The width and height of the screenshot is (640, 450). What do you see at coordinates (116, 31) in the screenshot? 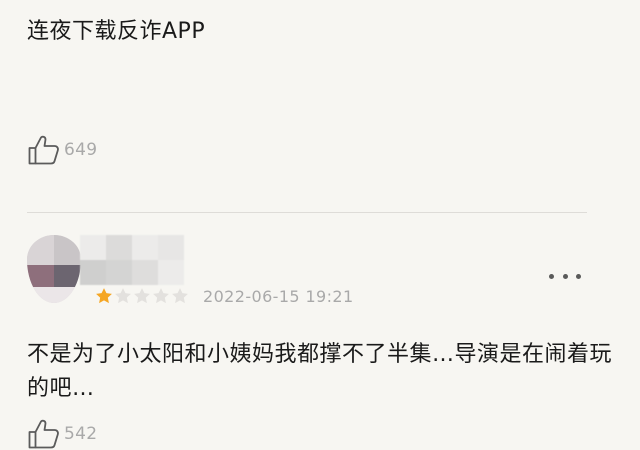
I see `review-text: 连夜下载反诈APP` at bounding box center [116, 31].